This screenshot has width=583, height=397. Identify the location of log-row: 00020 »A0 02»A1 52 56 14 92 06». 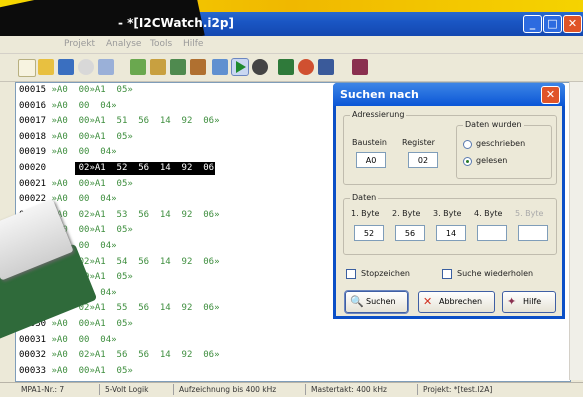
(179, 168).